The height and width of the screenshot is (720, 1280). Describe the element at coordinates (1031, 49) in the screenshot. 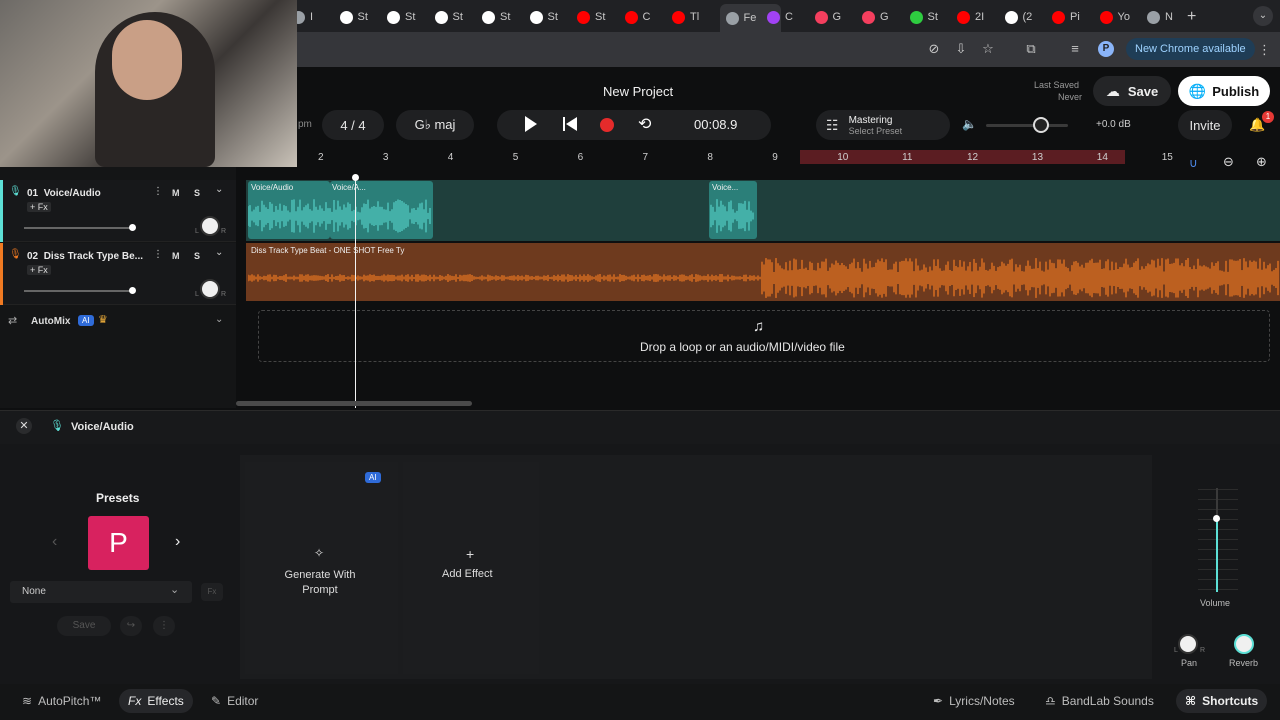

I see `extensions-icon: ⧉` at that location.